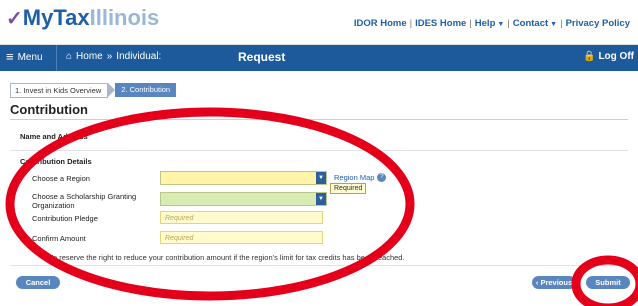 The width and height of the screenshot is (638, 306). What do you see at coordinates (241, 217) in the screenshot?
I see `contribution-pledge-input: Required` at bounding box center [241, 217].